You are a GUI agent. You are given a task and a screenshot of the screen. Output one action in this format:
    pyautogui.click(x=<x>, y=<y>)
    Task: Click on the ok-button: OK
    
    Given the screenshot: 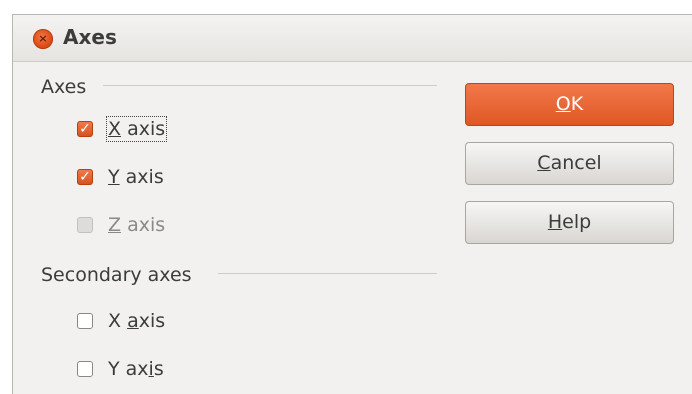 What is the action you would take?
    pyautogui.click(x=569, y=104)
    